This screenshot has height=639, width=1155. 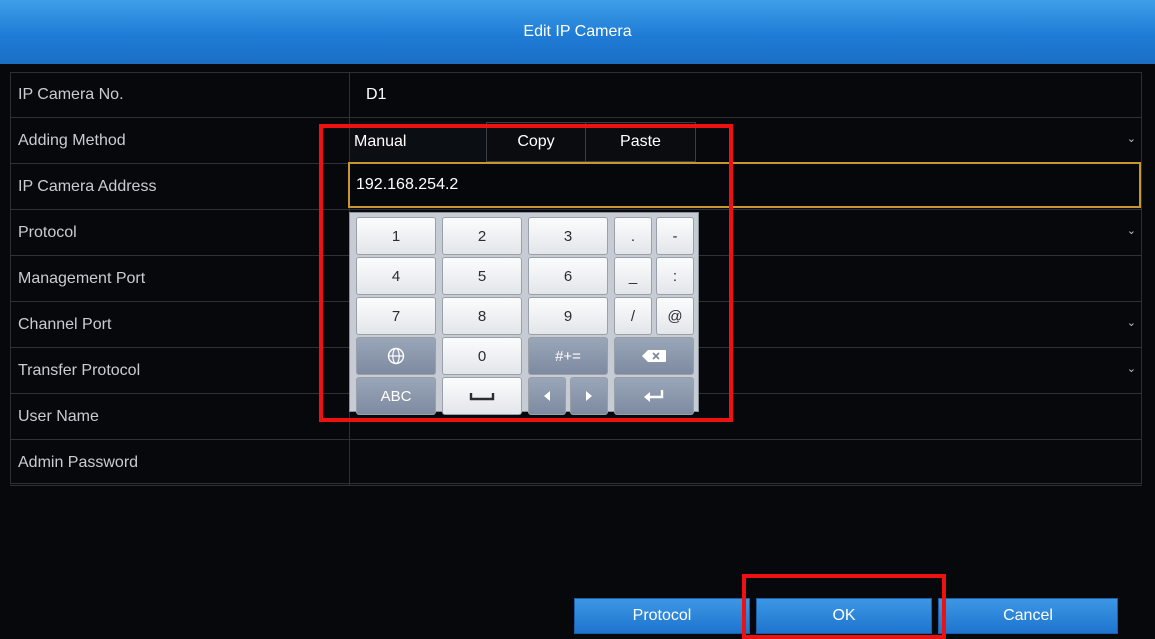 What do you see at coordinates (675, 236) in the screenshot?
I see `key-dash: -` at bounding box center [675, 236].